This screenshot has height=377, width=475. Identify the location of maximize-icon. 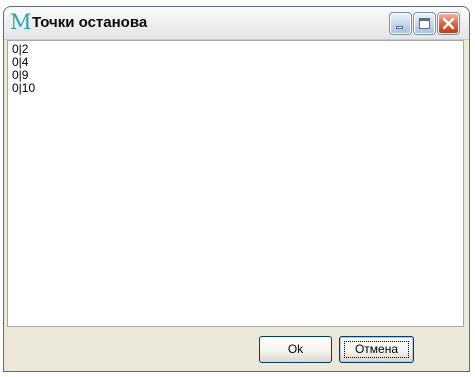
(424, 23).